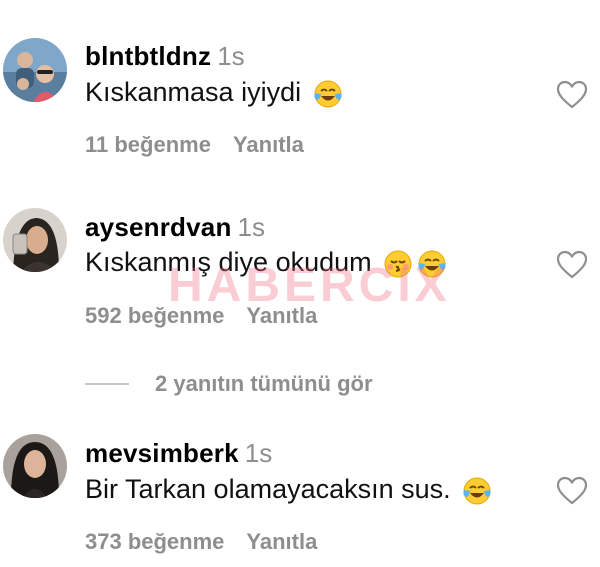 This screenshot has width=600, height=567. I want to click on comment-text: Kıskanmasa iyiydi, so click(214, 93).